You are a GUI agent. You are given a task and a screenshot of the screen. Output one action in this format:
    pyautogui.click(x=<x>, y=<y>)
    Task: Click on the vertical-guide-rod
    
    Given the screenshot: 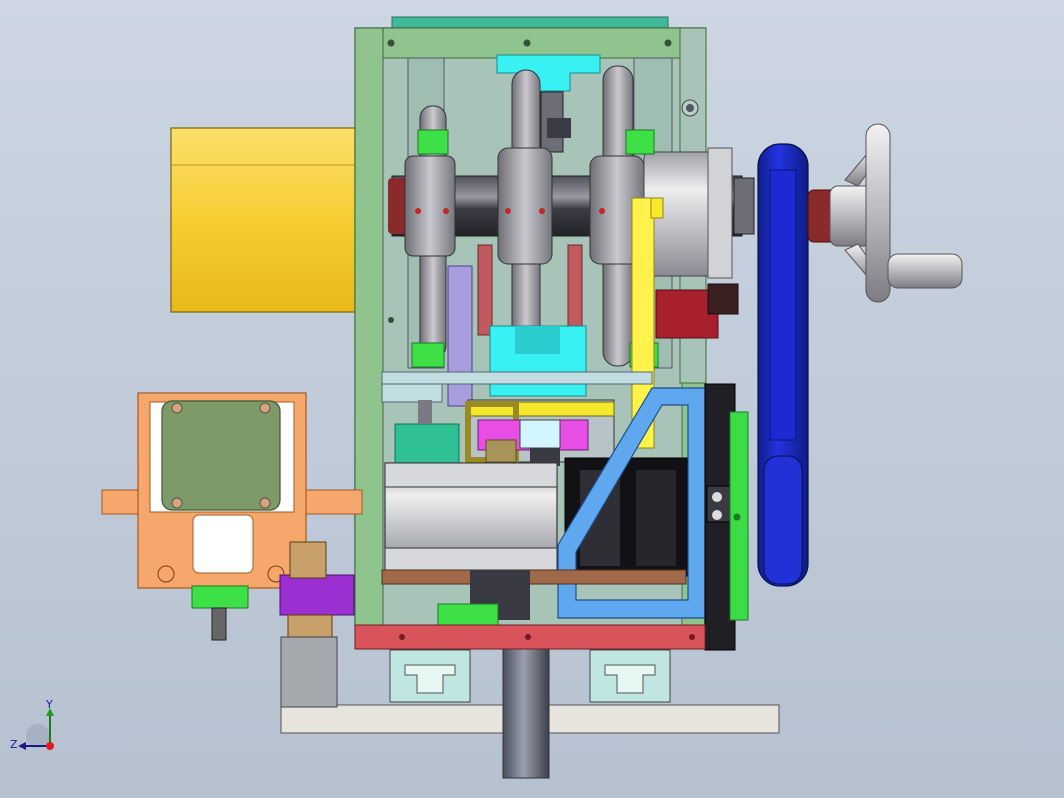 What is the action you would take?
    pyautogui.click(x=526, y=713)
    